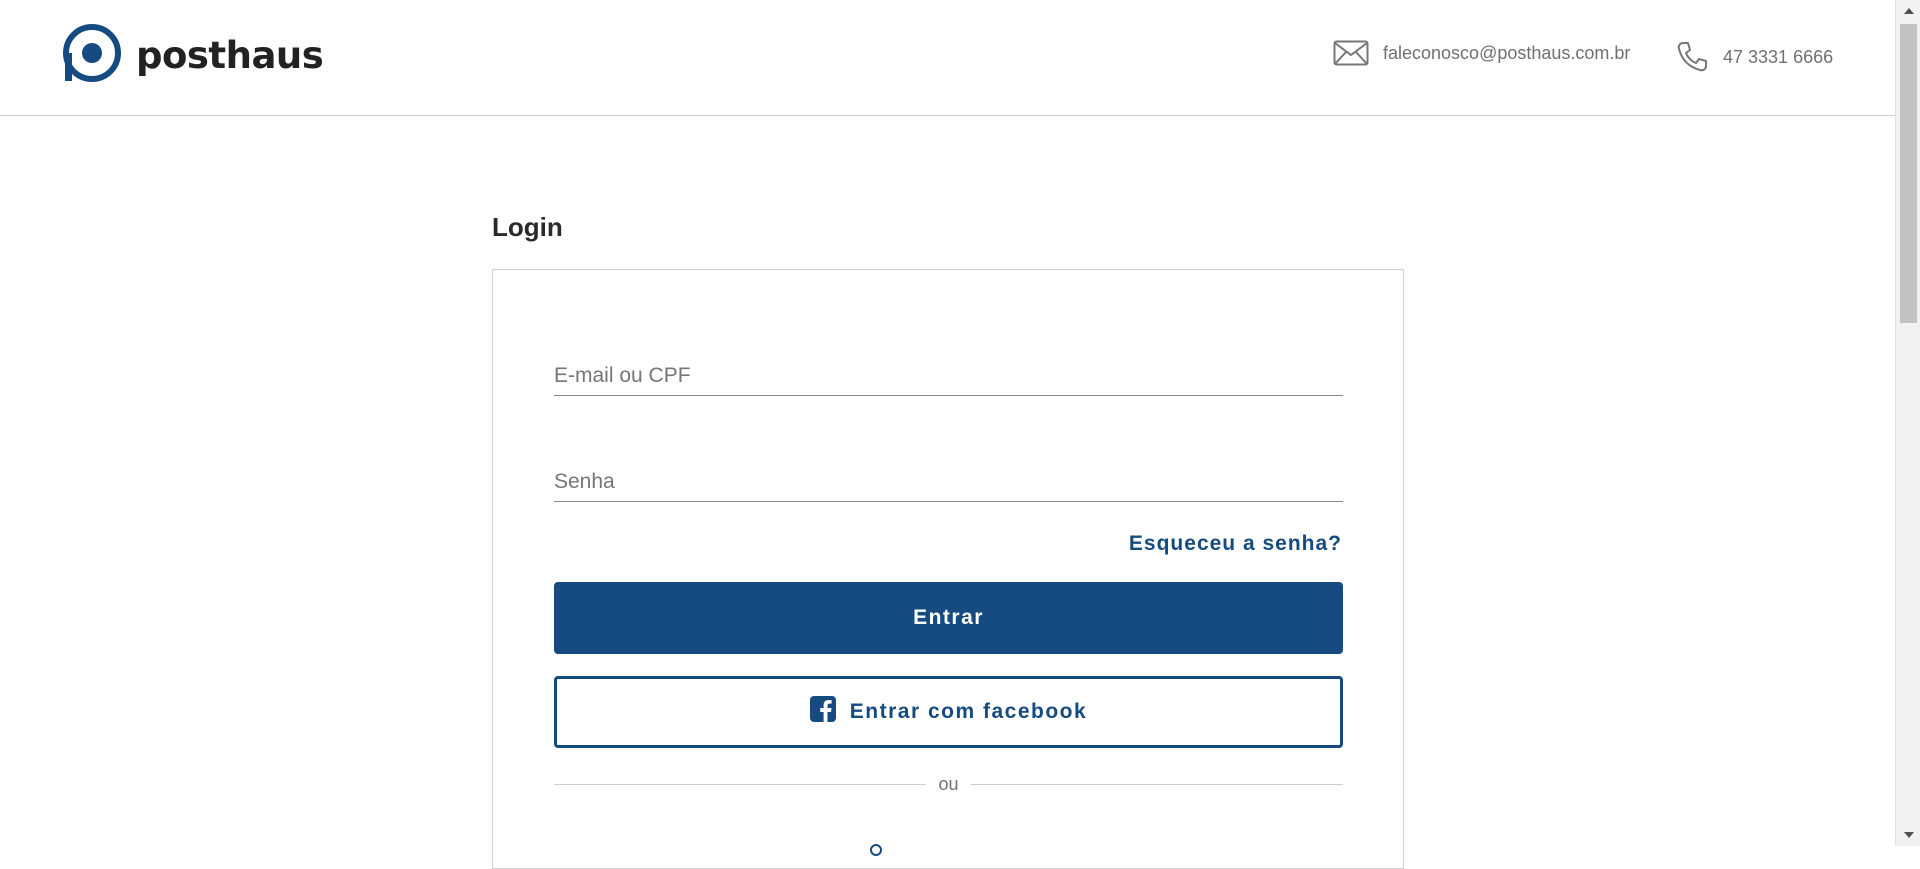  What do you see at coordinates (230, 55) in the screenshot?
I see `logo-text: posthaus` at bounding box center [230, 55].